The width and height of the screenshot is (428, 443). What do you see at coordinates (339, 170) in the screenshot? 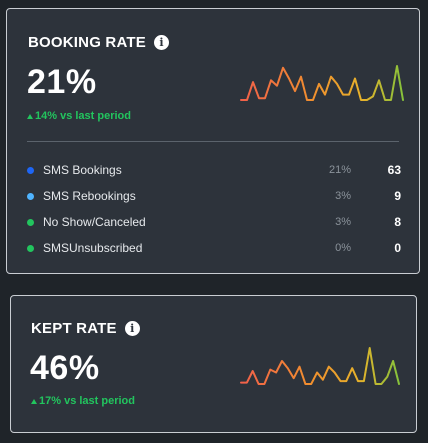
I see `legend-percent: 21%` at bounding box center [339, 170].